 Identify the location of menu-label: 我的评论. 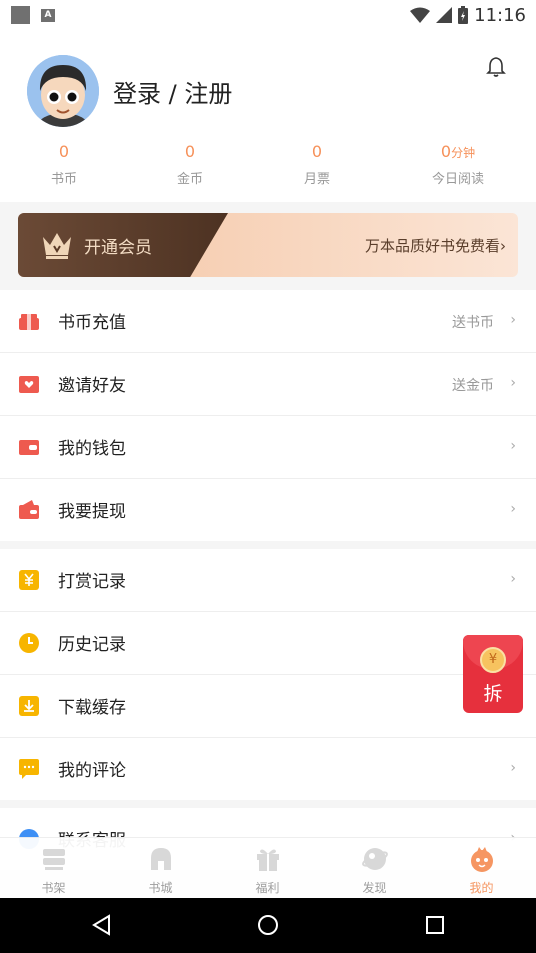
(92, 771).